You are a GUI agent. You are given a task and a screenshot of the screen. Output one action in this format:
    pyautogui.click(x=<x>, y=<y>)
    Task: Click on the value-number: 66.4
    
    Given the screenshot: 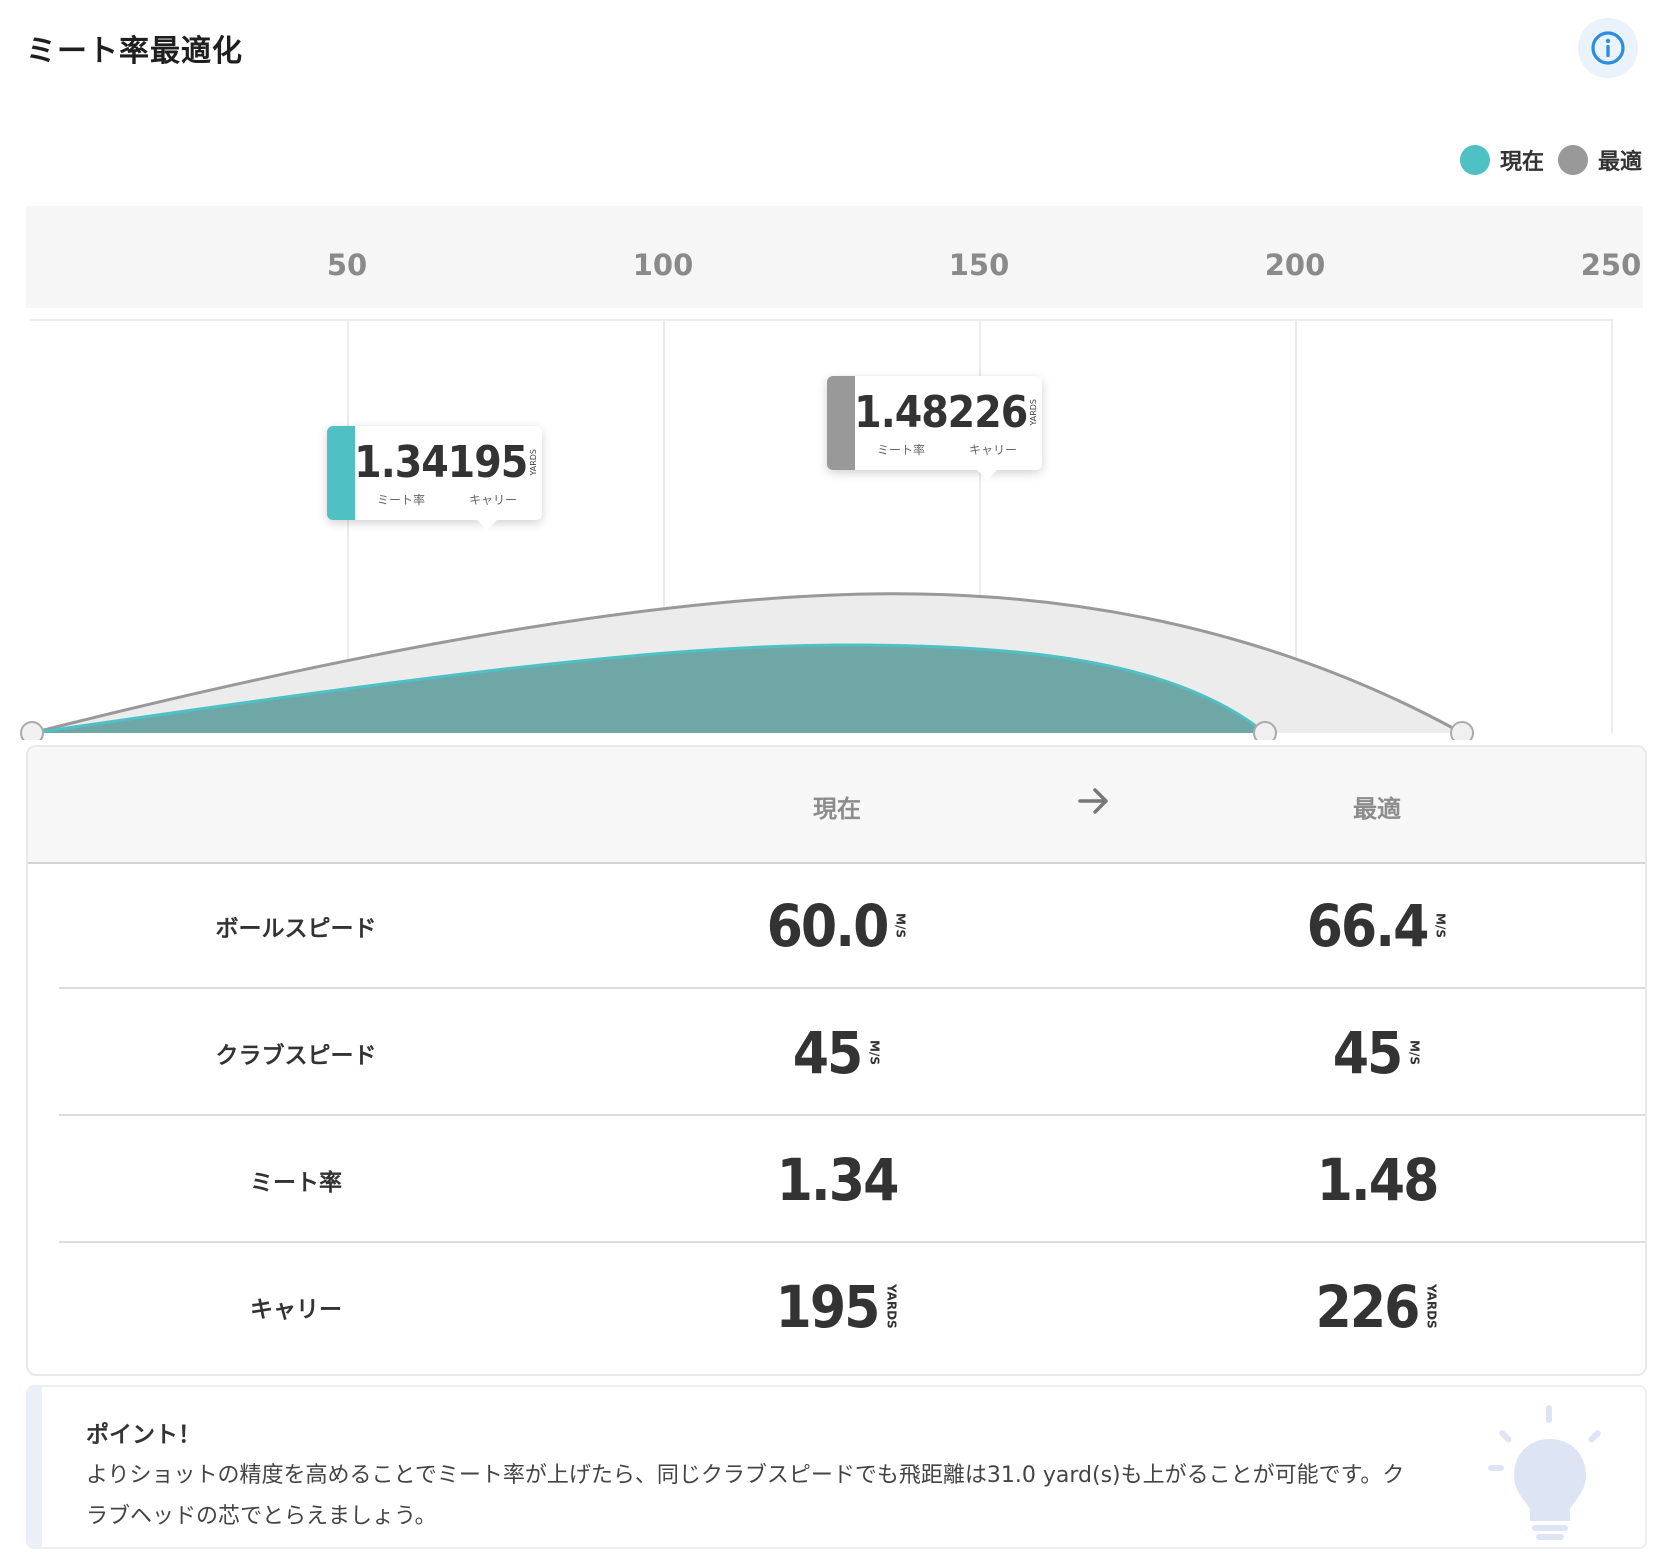 What is the action you would take?
    pyautogui.click(x=1368, y=925)
    